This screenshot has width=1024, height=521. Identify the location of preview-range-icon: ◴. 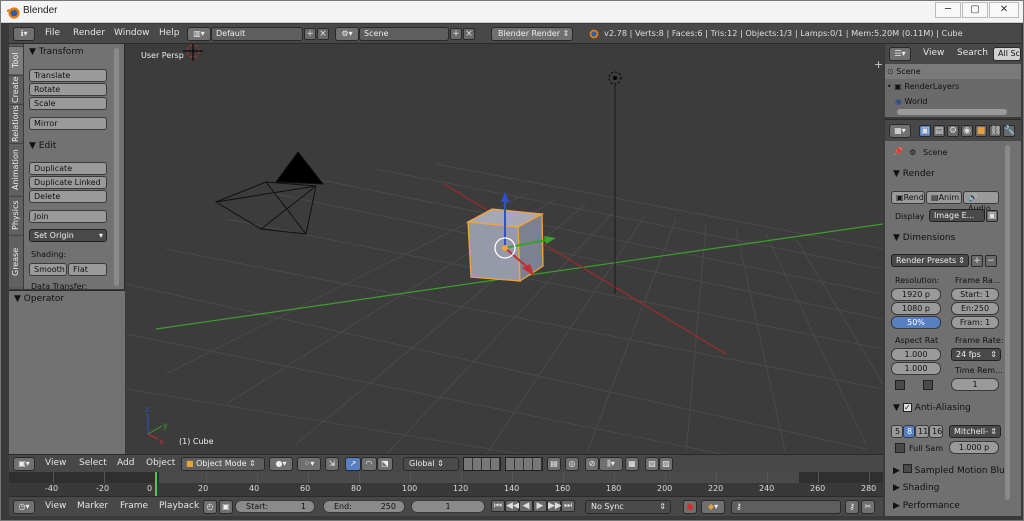
(210, 507).